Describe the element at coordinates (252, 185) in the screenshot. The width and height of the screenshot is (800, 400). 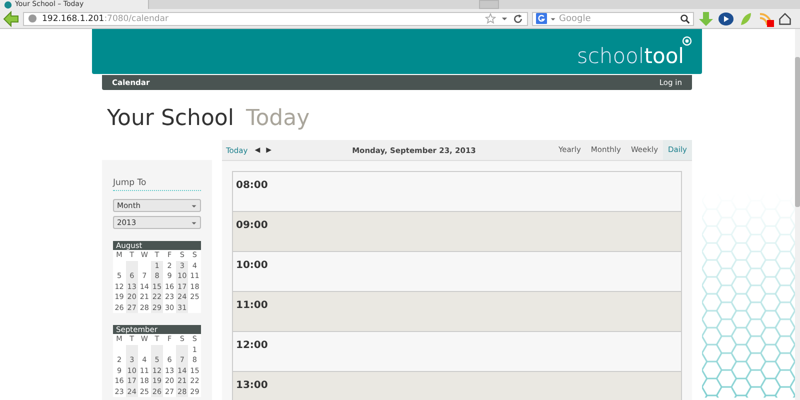
I see `hour-label: 08:00` at that location.